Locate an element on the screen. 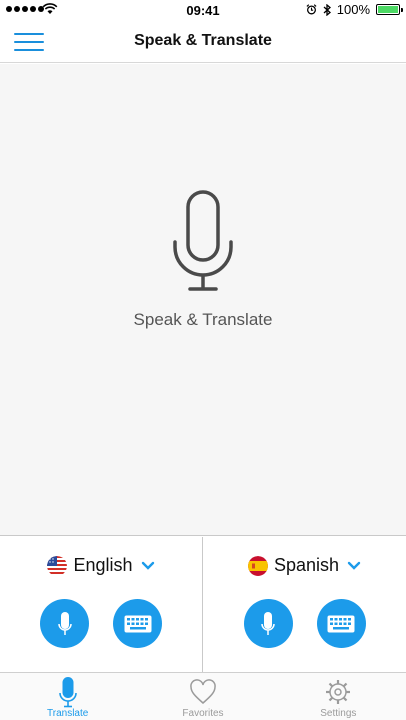  gear-icon is located at coordinates (338, 692).